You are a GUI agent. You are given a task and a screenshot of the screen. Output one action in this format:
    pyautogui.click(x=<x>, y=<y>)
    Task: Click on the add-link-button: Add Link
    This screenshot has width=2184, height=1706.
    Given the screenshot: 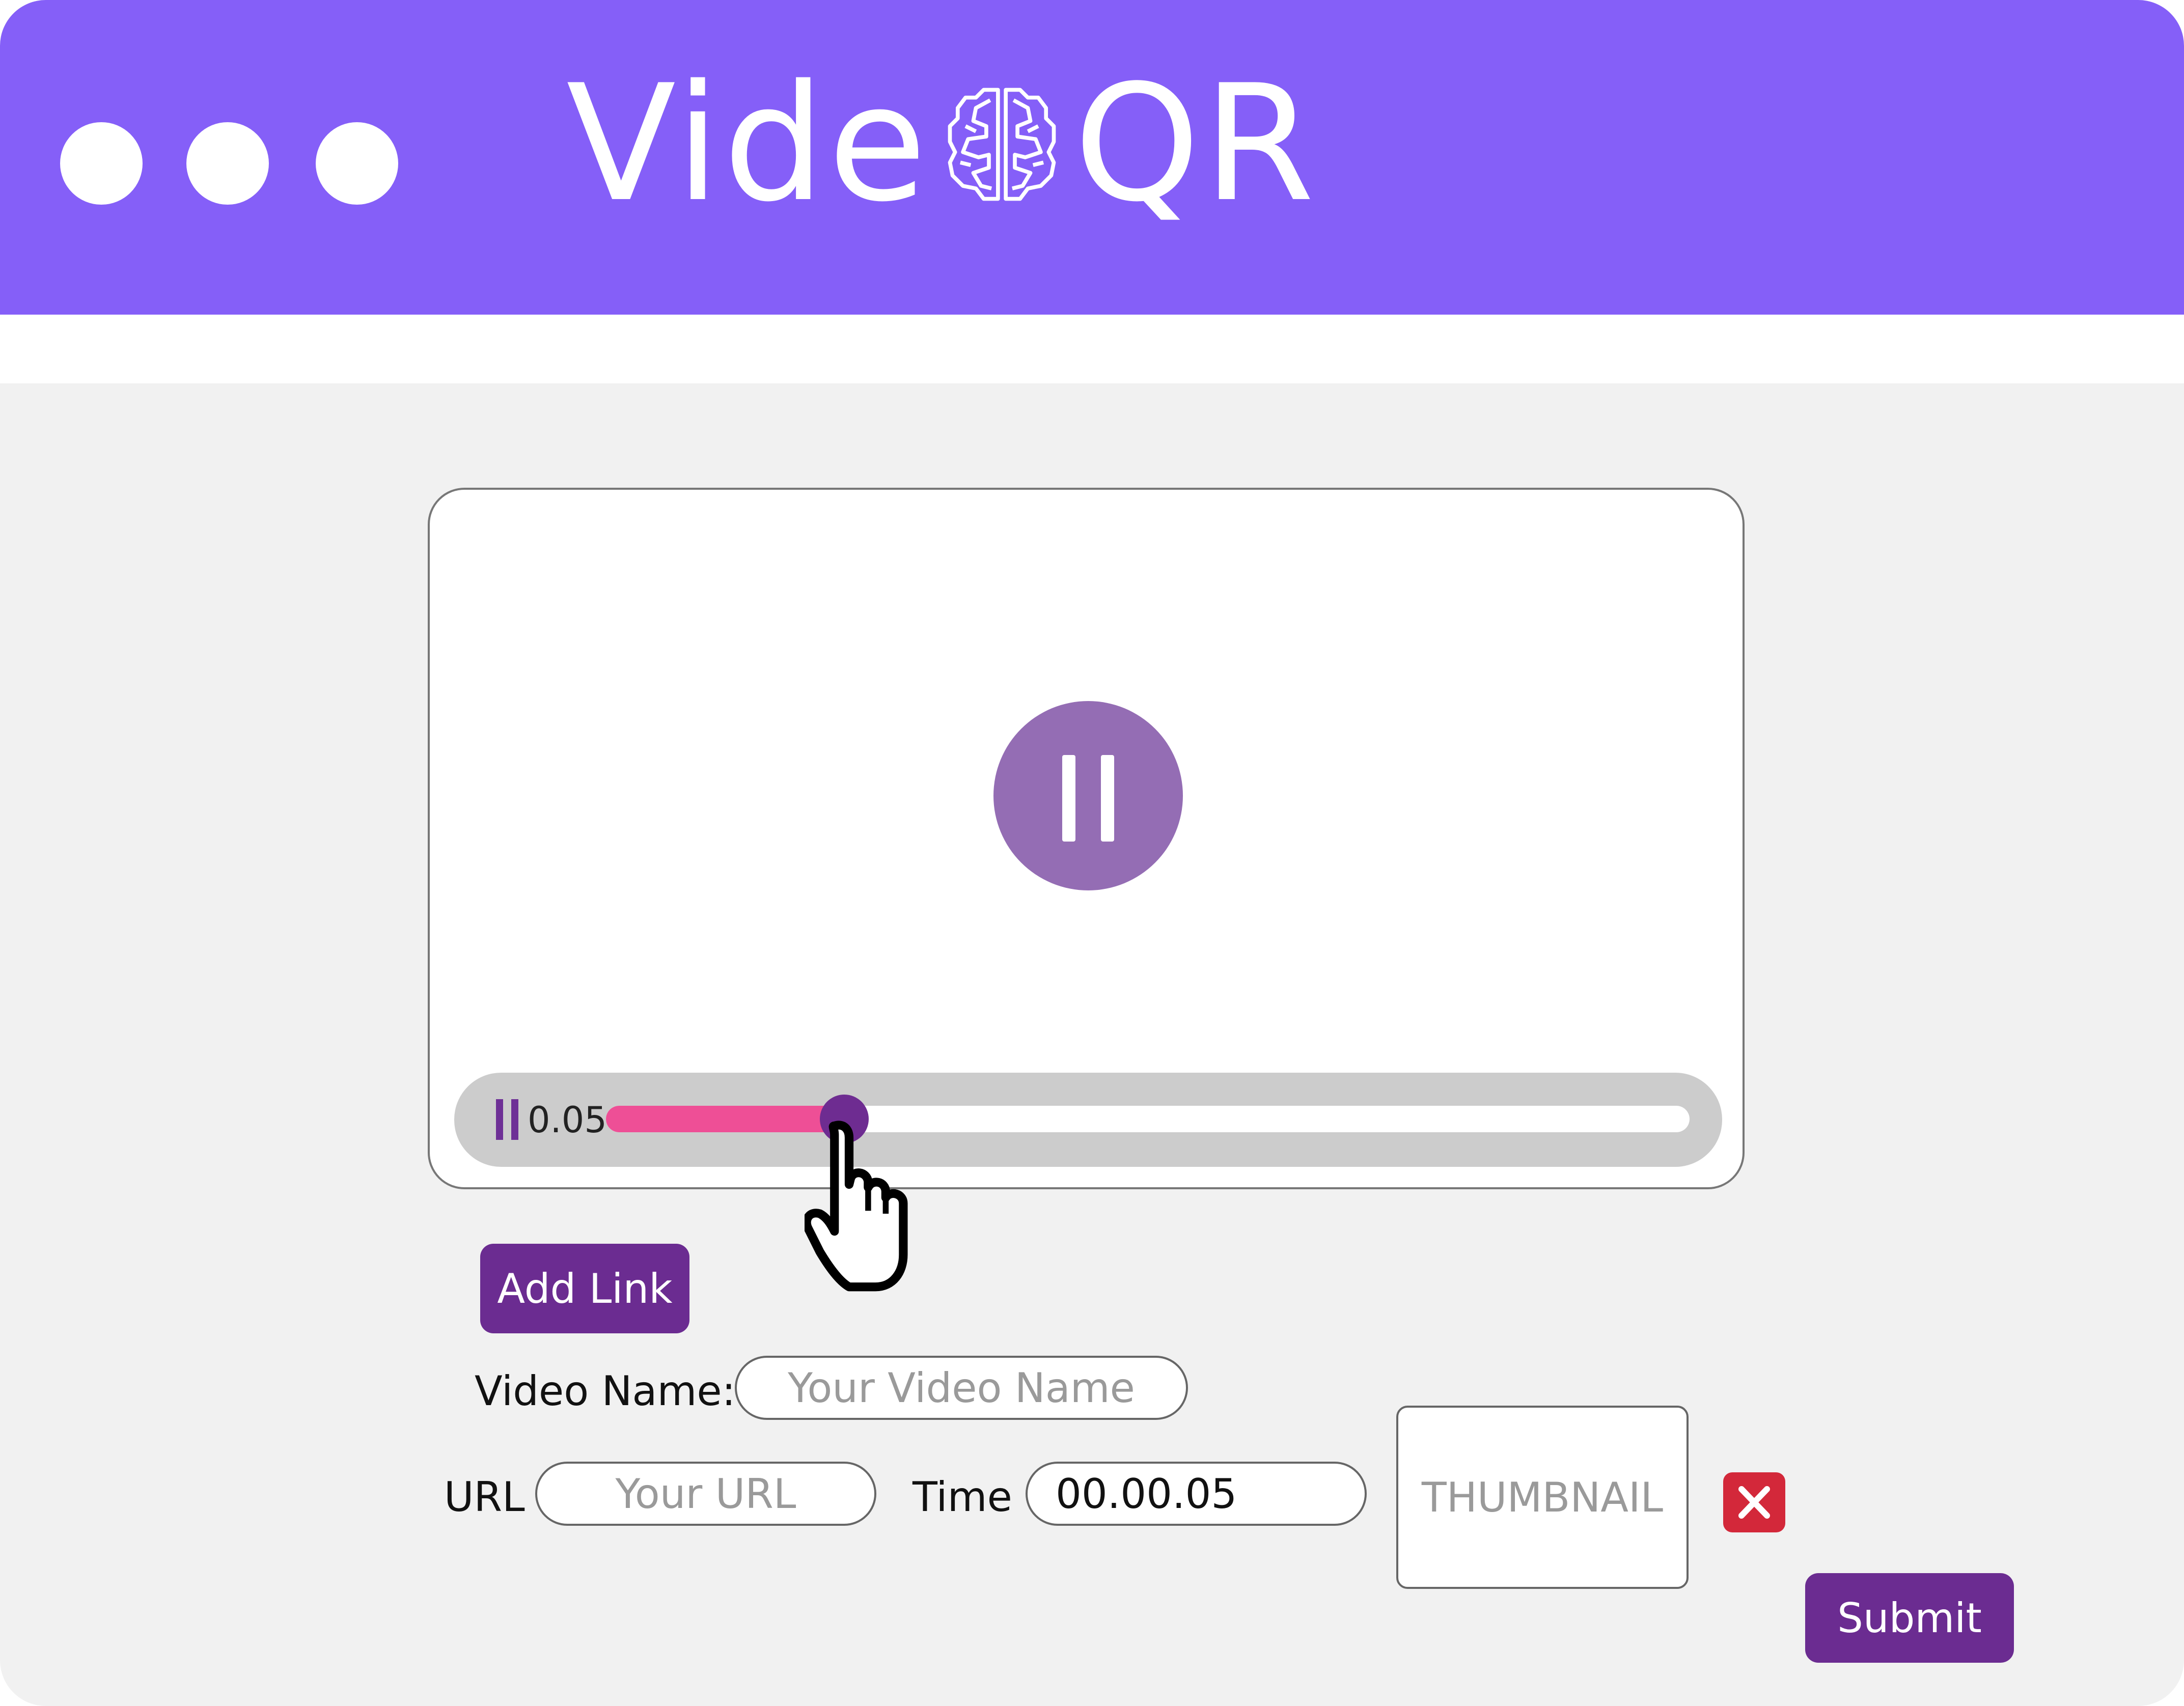 What is the action you would take?
    pyautogui.click(x=584, y=1288)
    